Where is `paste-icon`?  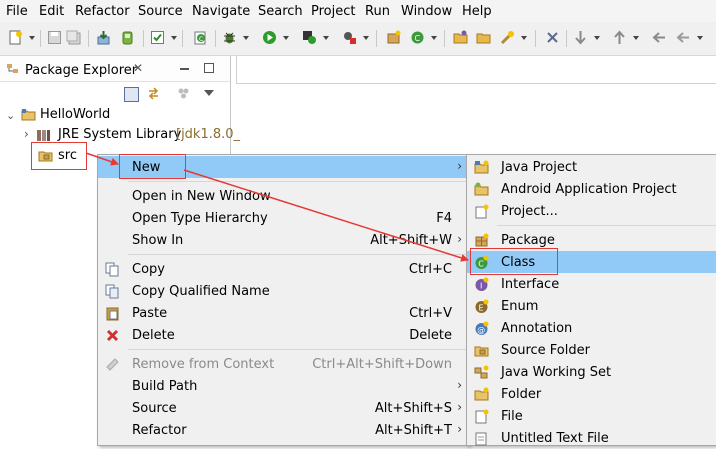
paste-icon is located at coordinates (112, 313).